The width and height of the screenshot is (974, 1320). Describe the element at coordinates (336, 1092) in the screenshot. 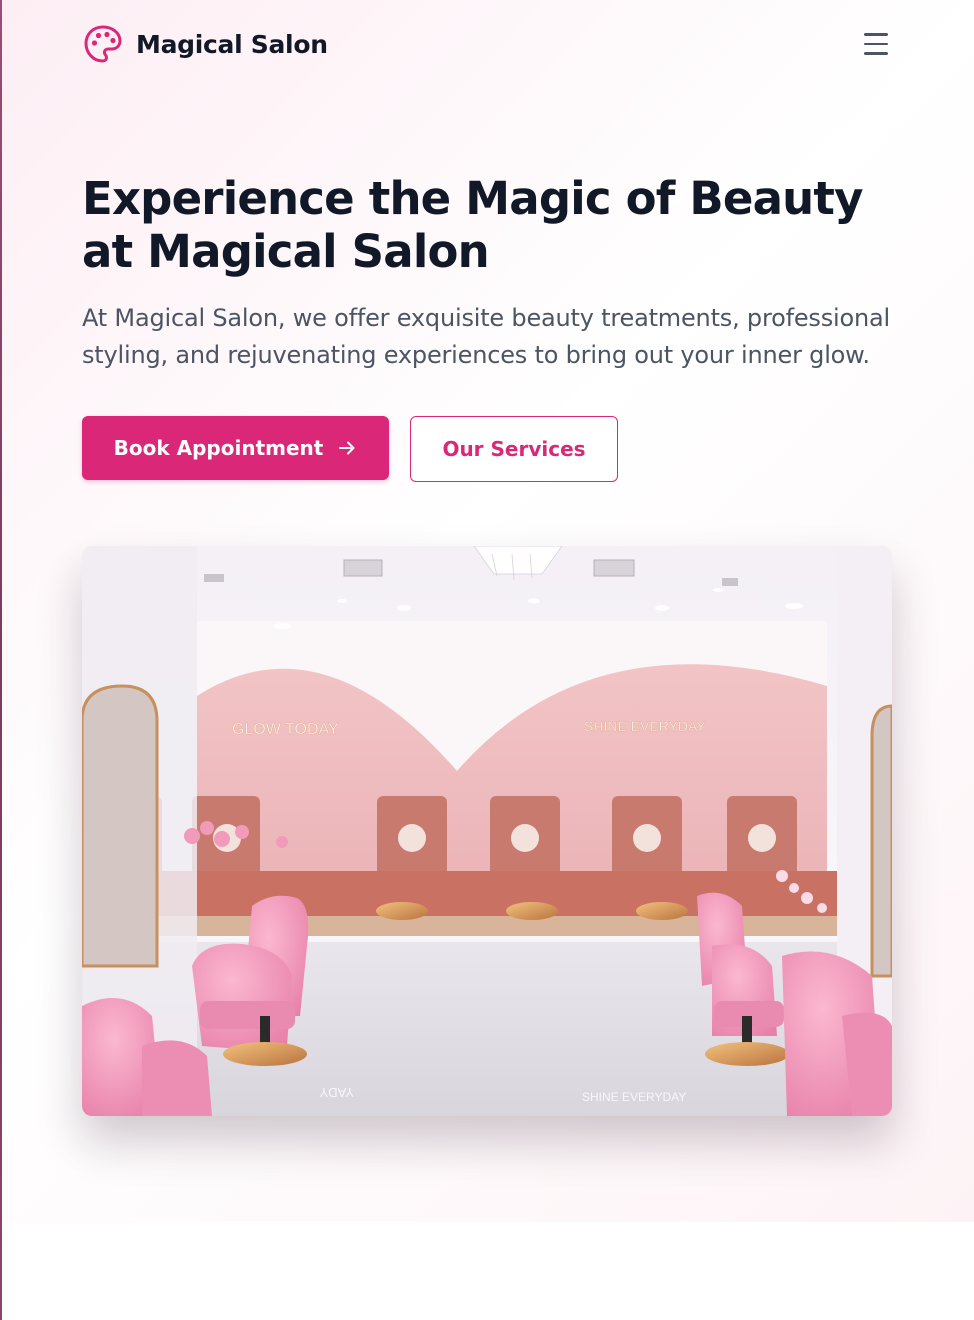

I see `svg-text: YADY` at that location.